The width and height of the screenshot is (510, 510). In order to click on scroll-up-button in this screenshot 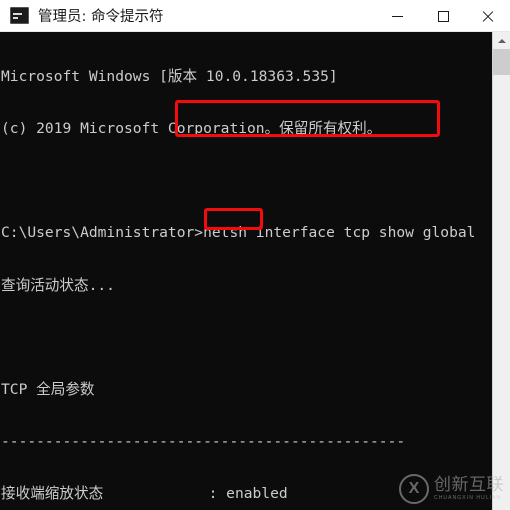, I will do `click(501, 40)`.